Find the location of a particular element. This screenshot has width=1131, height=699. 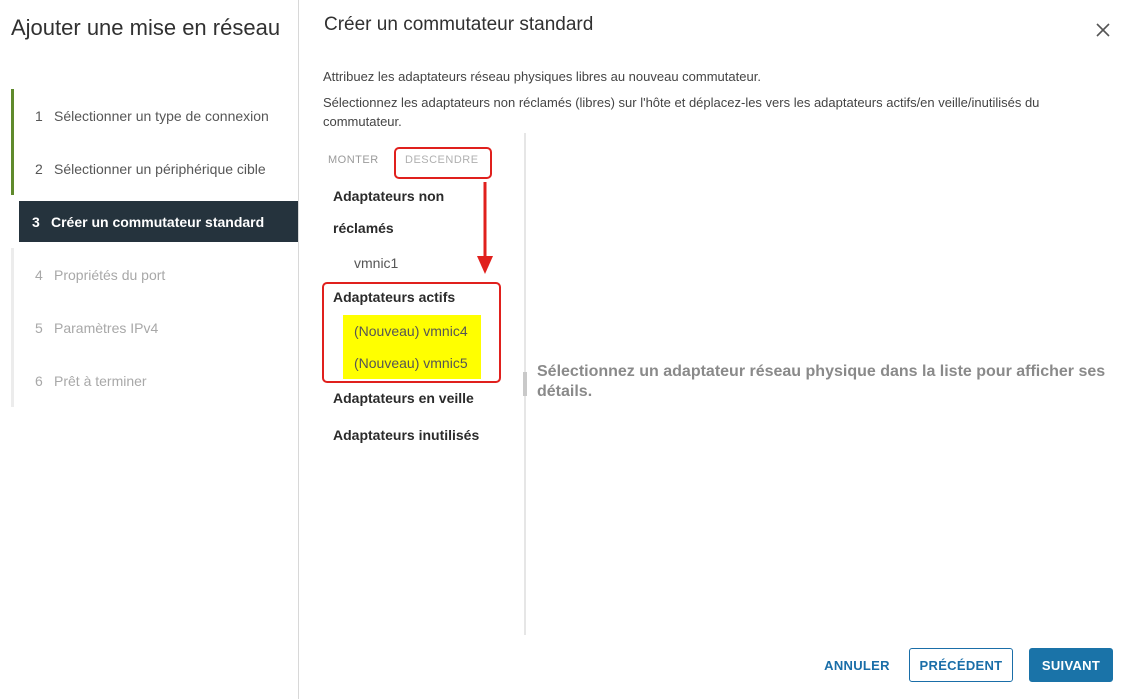

next-button: SUIVANT is located at coordinates (1071, 665).